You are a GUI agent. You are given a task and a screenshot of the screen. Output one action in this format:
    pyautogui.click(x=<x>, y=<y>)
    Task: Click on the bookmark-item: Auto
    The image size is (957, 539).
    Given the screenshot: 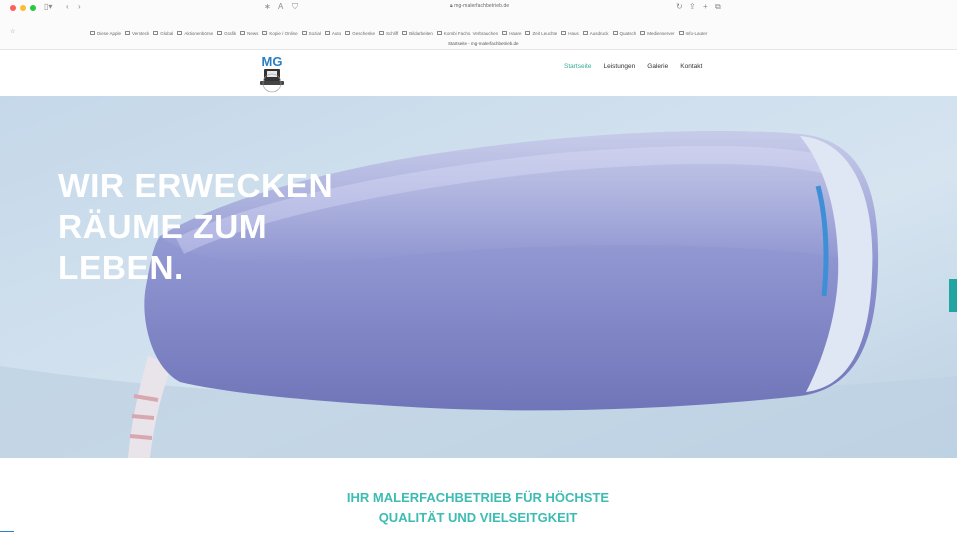 What is the action you would take?
    pyautogui.click(x=333, y=33)
    